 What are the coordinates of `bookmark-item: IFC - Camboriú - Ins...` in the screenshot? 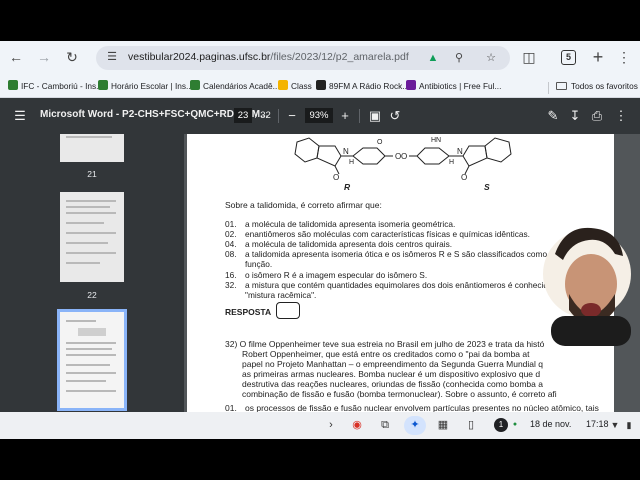 It's located at (55, 86).